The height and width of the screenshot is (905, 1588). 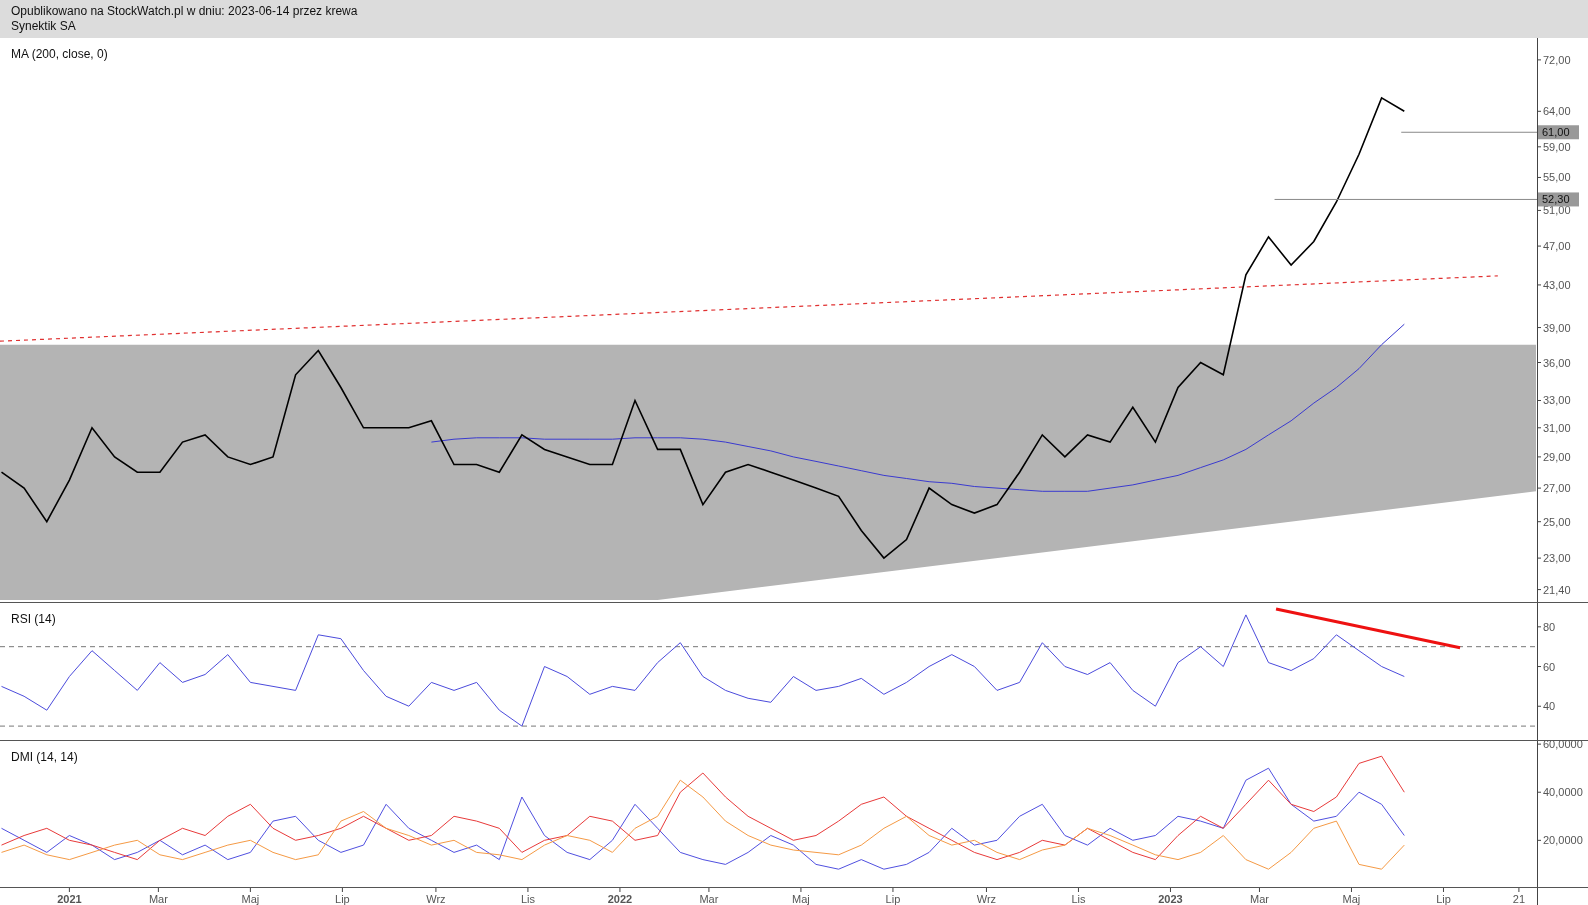 I want to click on axis-tick-label: 21, so click(x=1518, y=899).